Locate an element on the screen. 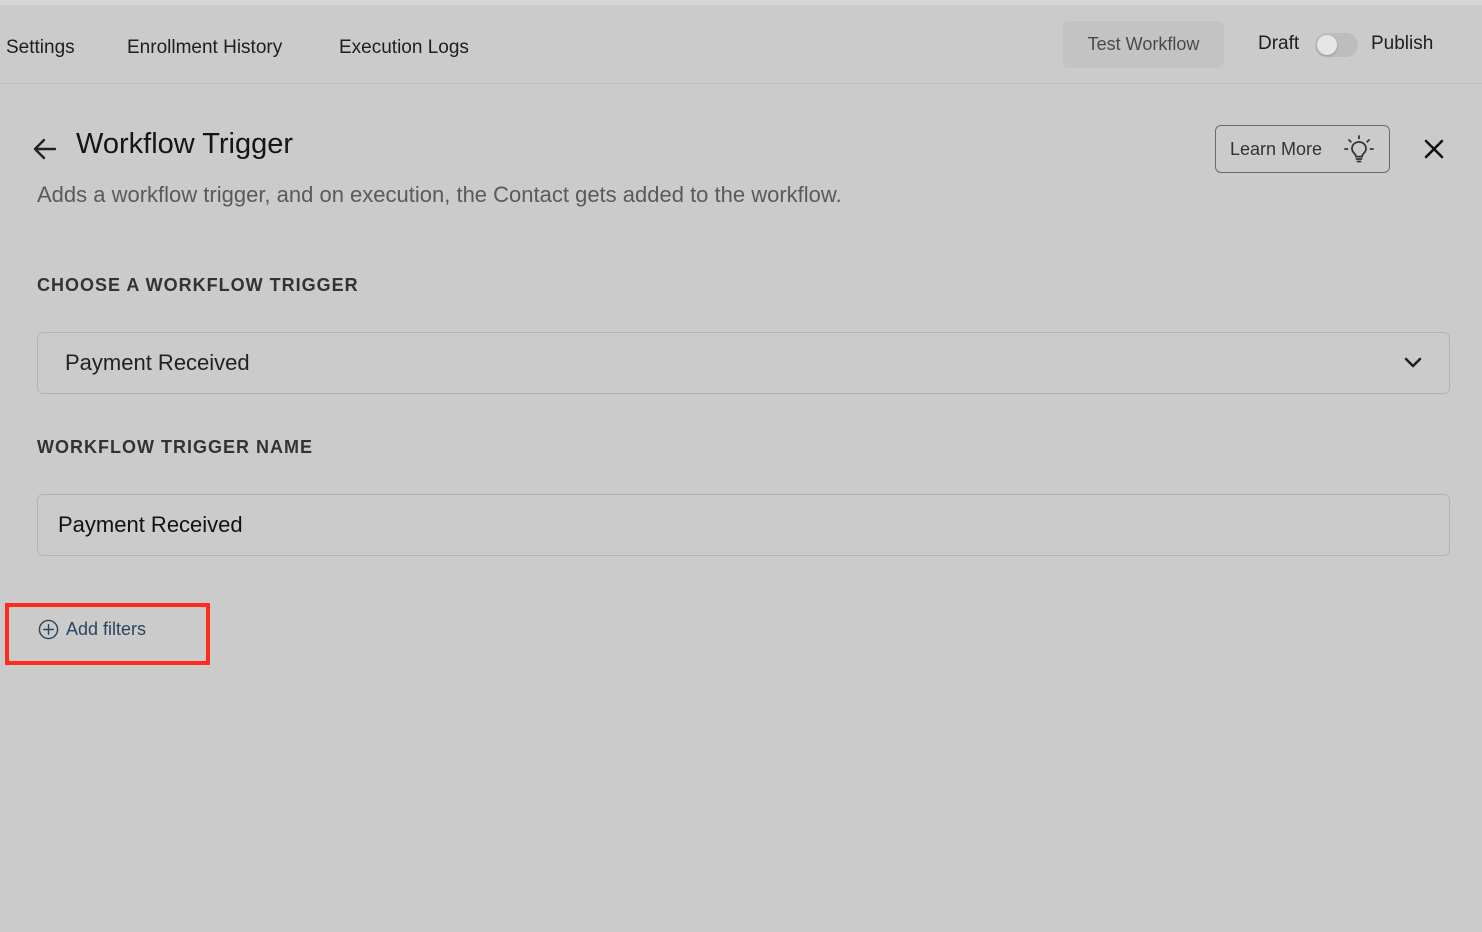 Image resolution: width=1482 pixels, height=932 pixels. publish-label: Publish is located at coordinates (1402, 43).